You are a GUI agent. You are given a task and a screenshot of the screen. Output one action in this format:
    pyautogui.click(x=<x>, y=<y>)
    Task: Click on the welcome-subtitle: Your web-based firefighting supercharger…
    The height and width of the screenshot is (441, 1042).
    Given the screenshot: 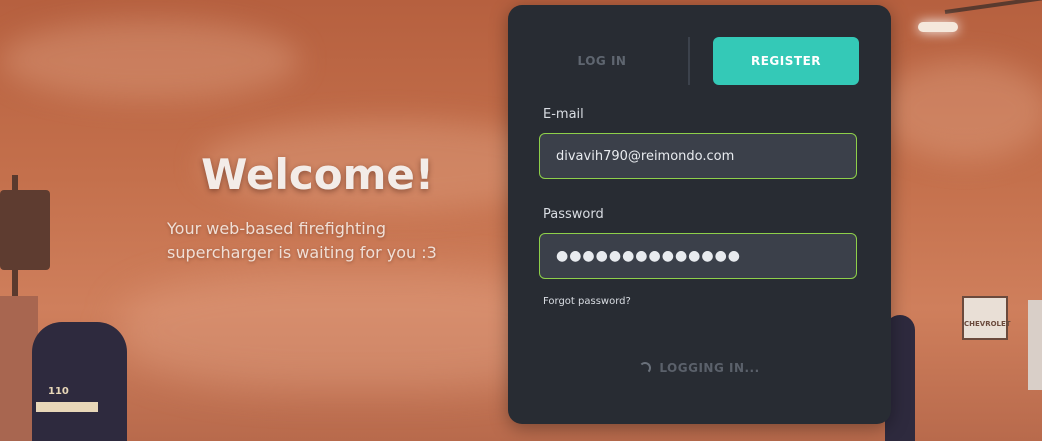 What is the action you would take?
    pyautogui.click(x=302, y=240)
    